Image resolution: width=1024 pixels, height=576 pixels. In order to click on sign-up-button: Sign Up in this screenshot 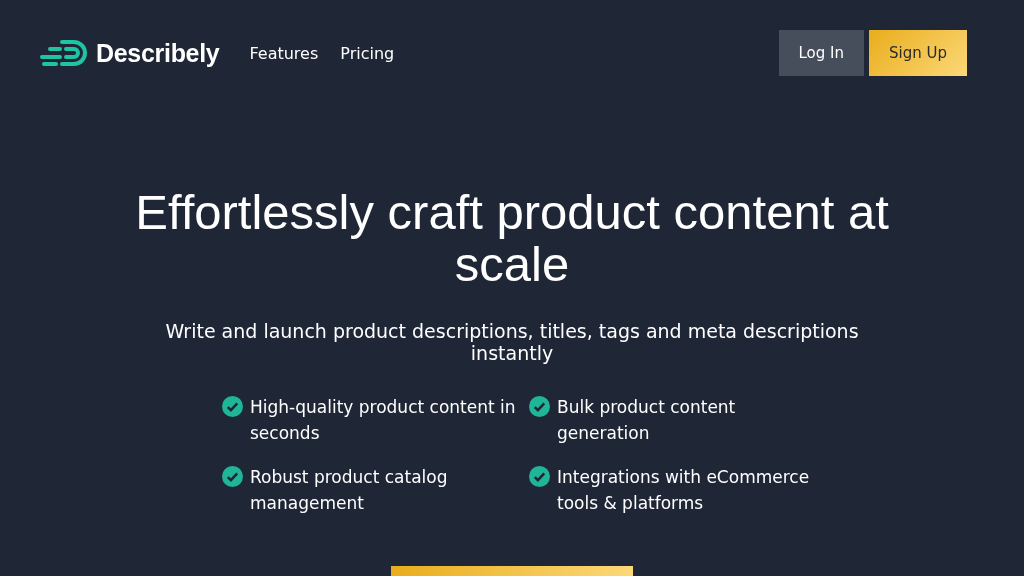, I will do `click(918, 53)`.